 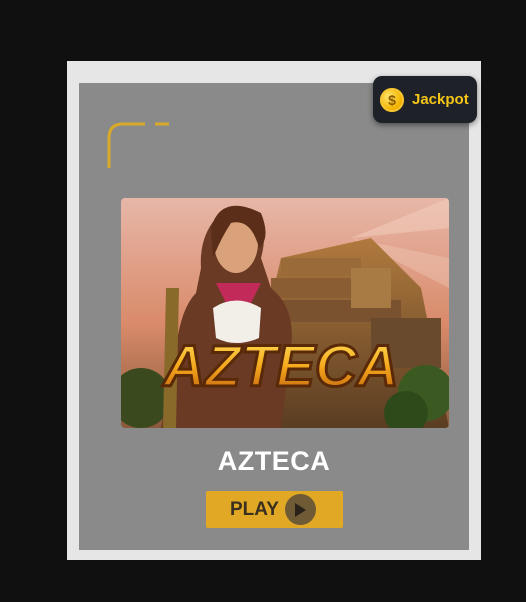 I want to click on play-button: PLAY, so click(x=274, y=509).